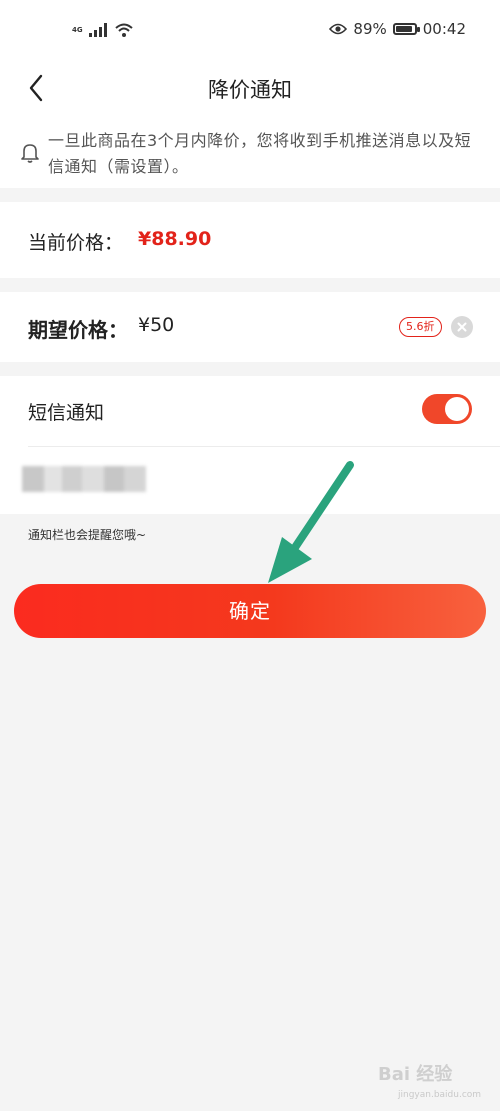 This screenshot has height=1111, width=500. I want to click on battery-fill, so click(403, 29).